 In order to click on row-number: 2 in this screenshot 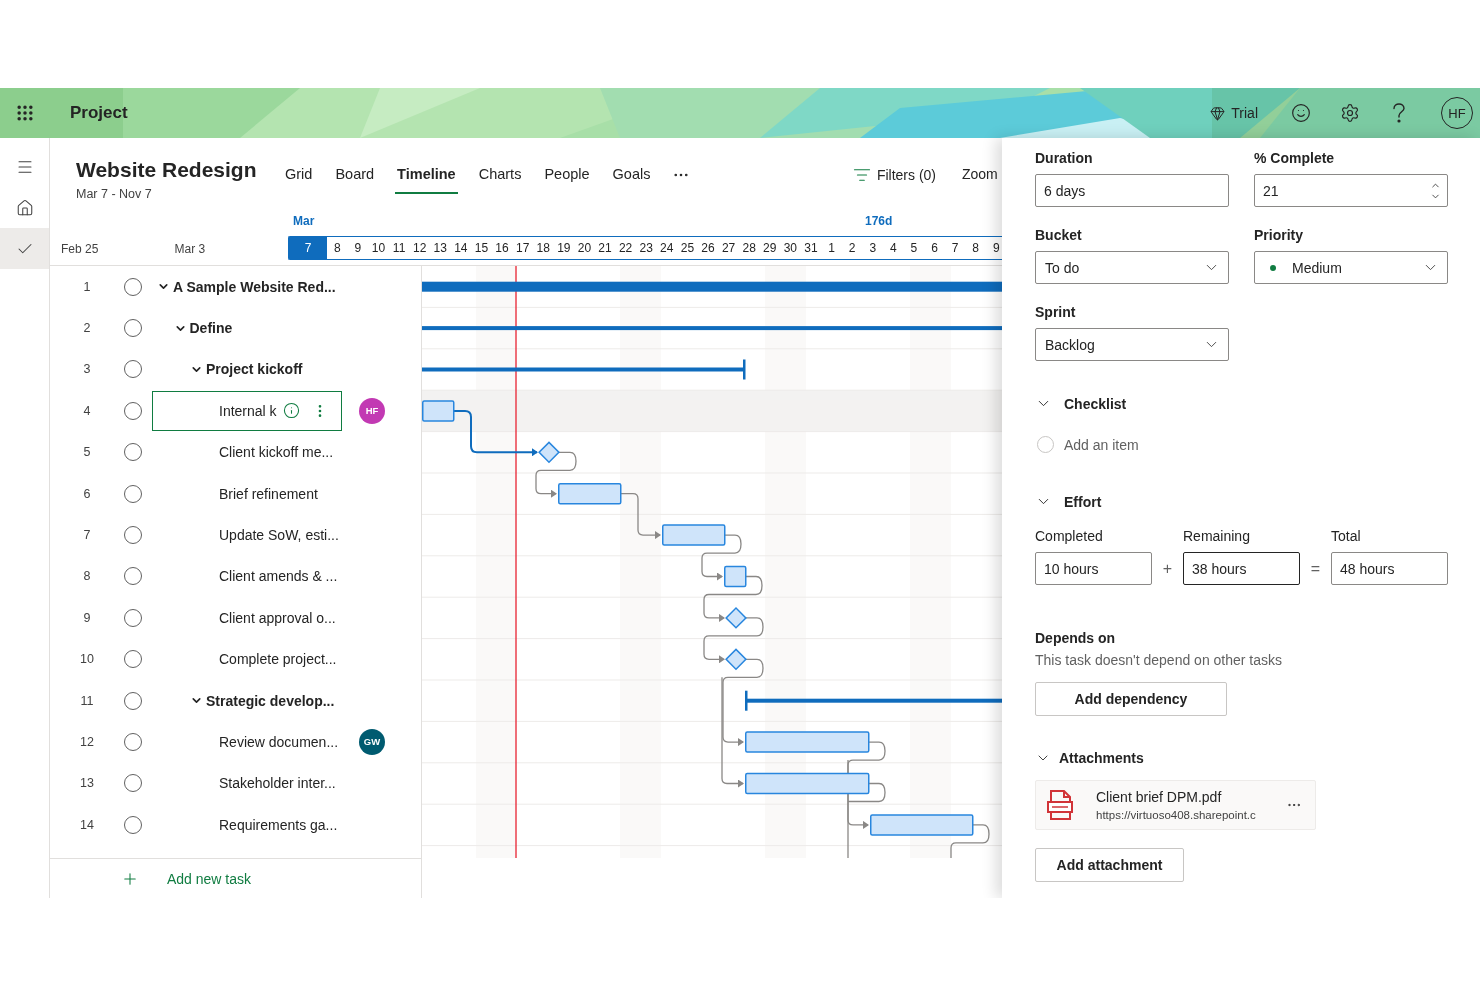, I will do `click(87, 328)`.